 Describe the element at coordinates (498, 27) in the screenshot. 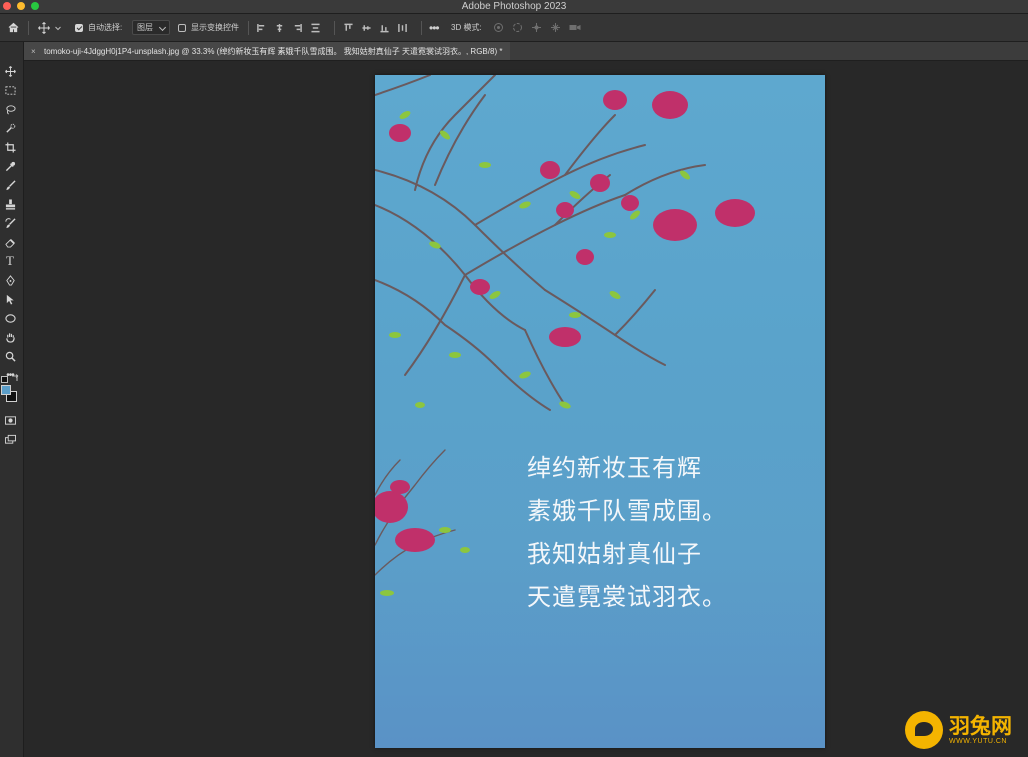

I see `orbit-3d-icon` at that location.